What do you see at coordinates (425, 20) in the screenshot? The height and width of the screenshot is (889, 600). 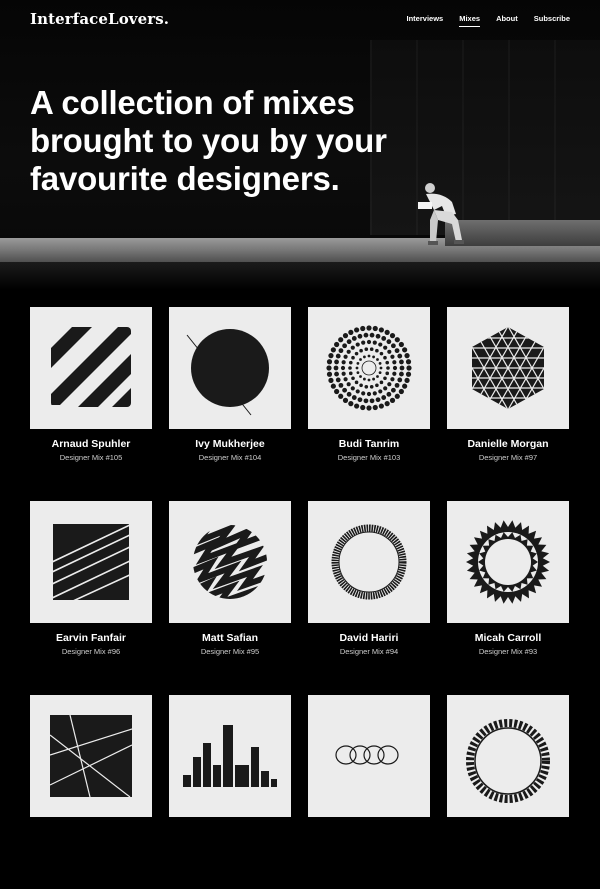 I see `nav-interviews: Interviews` at bounding box center [425, 20].